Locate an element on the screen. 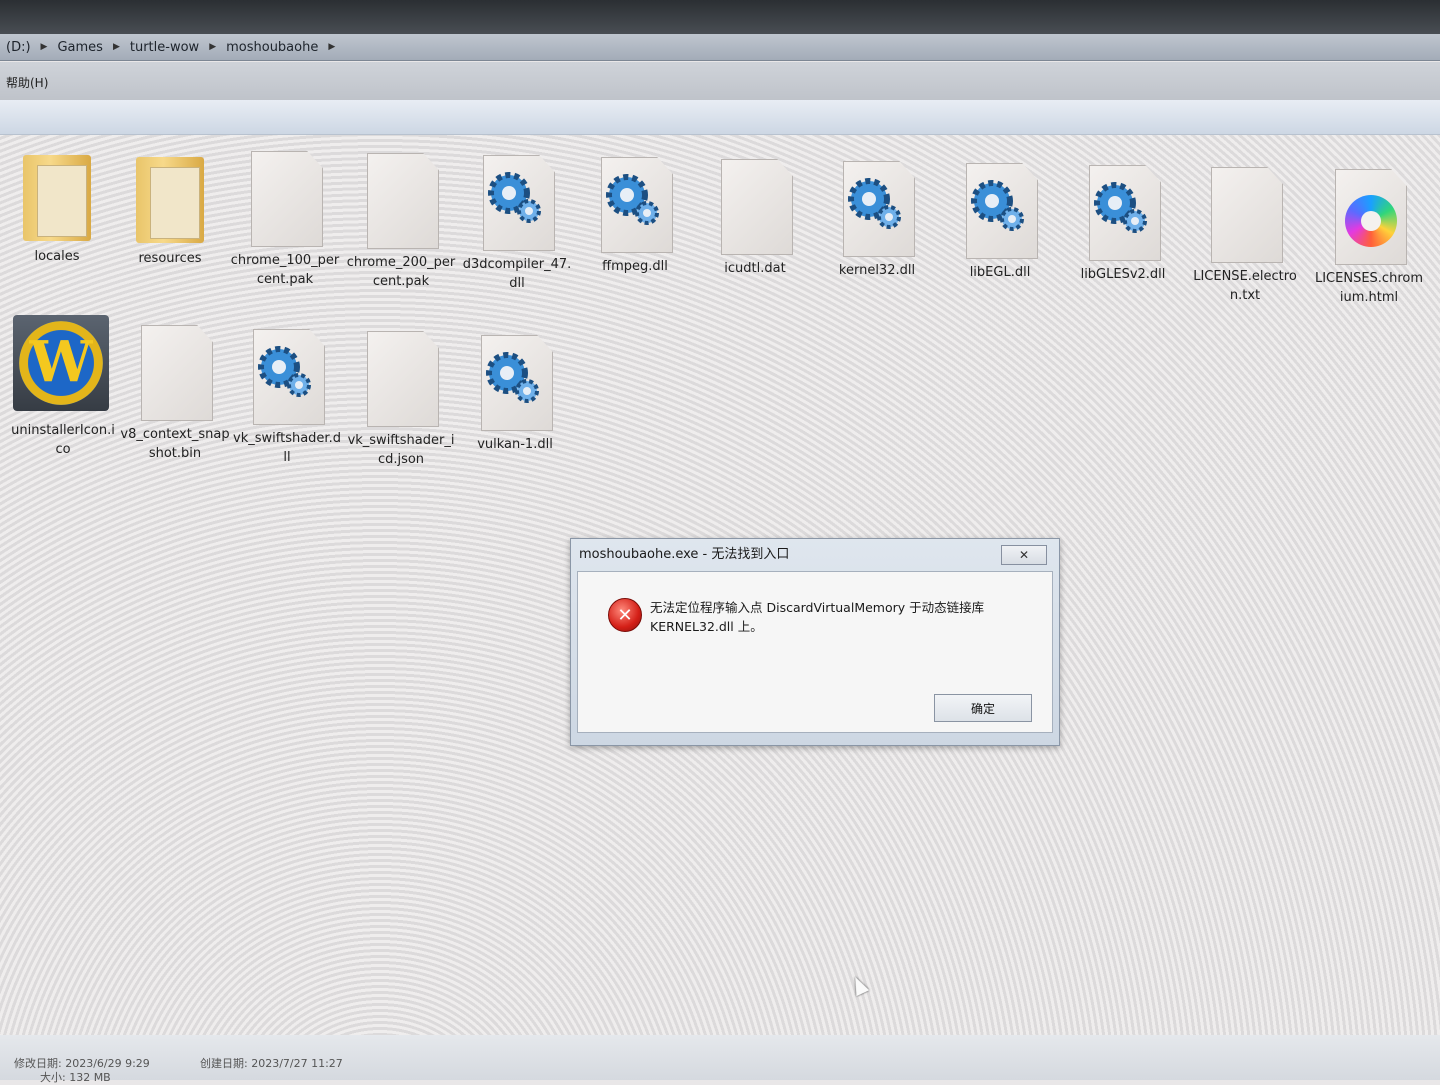 The height and width of the screenshot is (1085, 1440). file-item: ffmpeg.dll is located at coordinates (635, 213).